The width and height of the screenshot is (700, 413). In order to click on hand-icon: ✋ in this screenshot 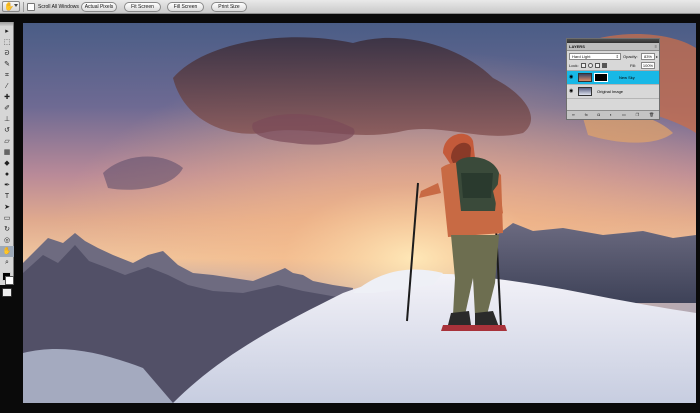, I will do `click(9, 6)`.